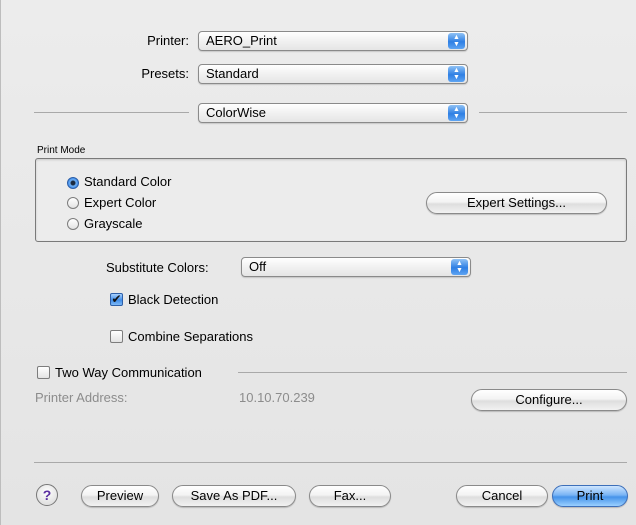  I want to click on footer-separator, so click(330, 462).